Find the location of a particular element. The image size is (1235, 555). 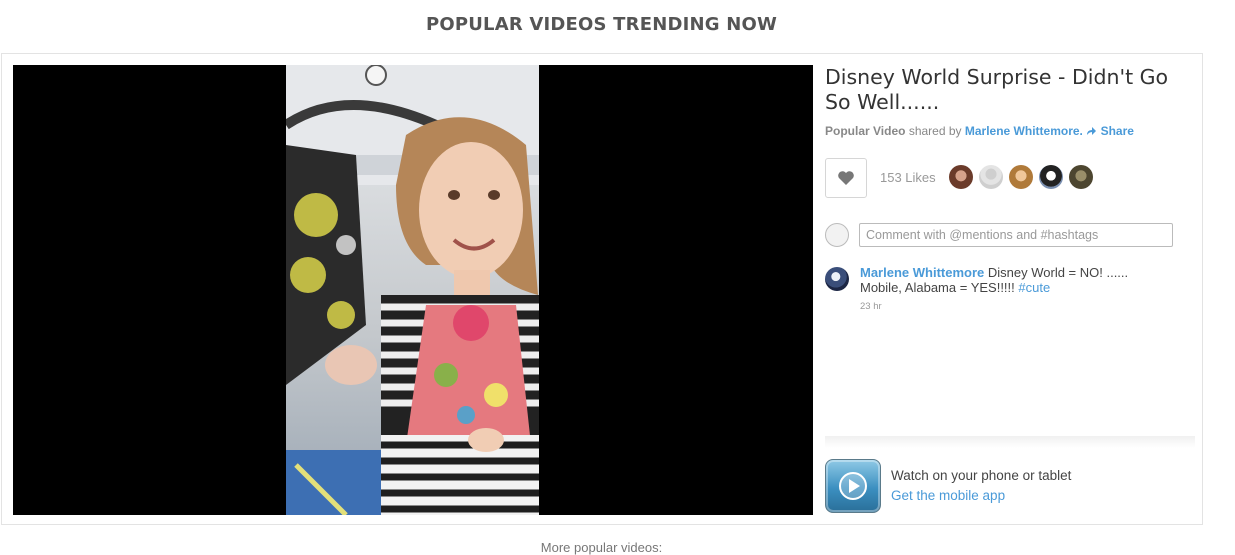

share-label: Share is located at coordinates (1117, 131).